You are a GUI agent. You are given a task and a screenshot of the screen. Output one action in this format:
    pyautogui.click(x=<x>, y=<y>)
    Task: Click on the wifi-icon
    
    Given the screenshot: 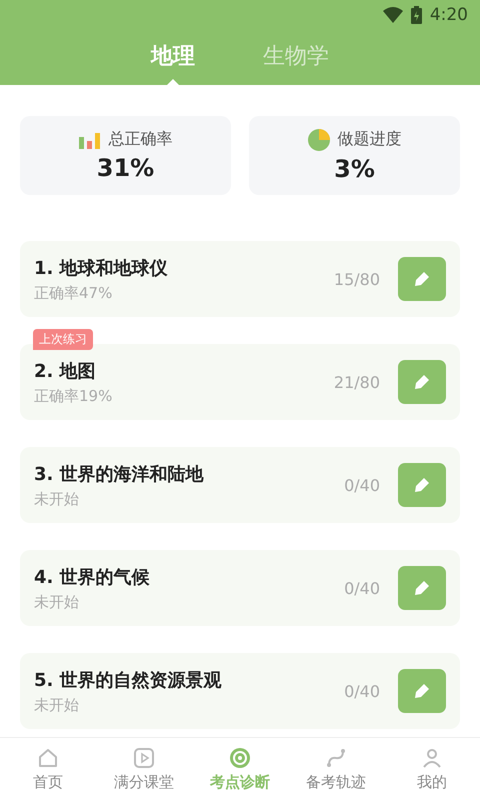 What is the action you would take?
    pyautogui.click(x=392, y=15)
    